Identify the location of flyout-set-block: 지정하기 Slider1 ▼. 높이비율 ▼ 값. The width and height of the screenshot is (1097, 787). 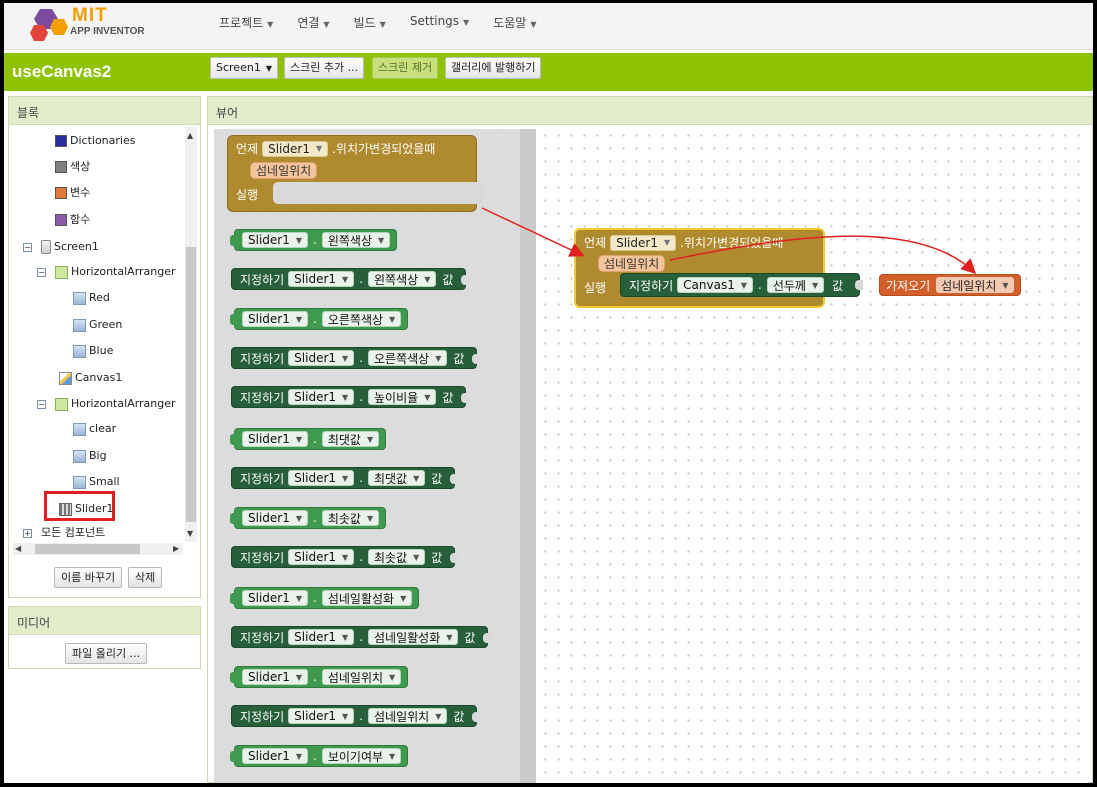
(350, 397).